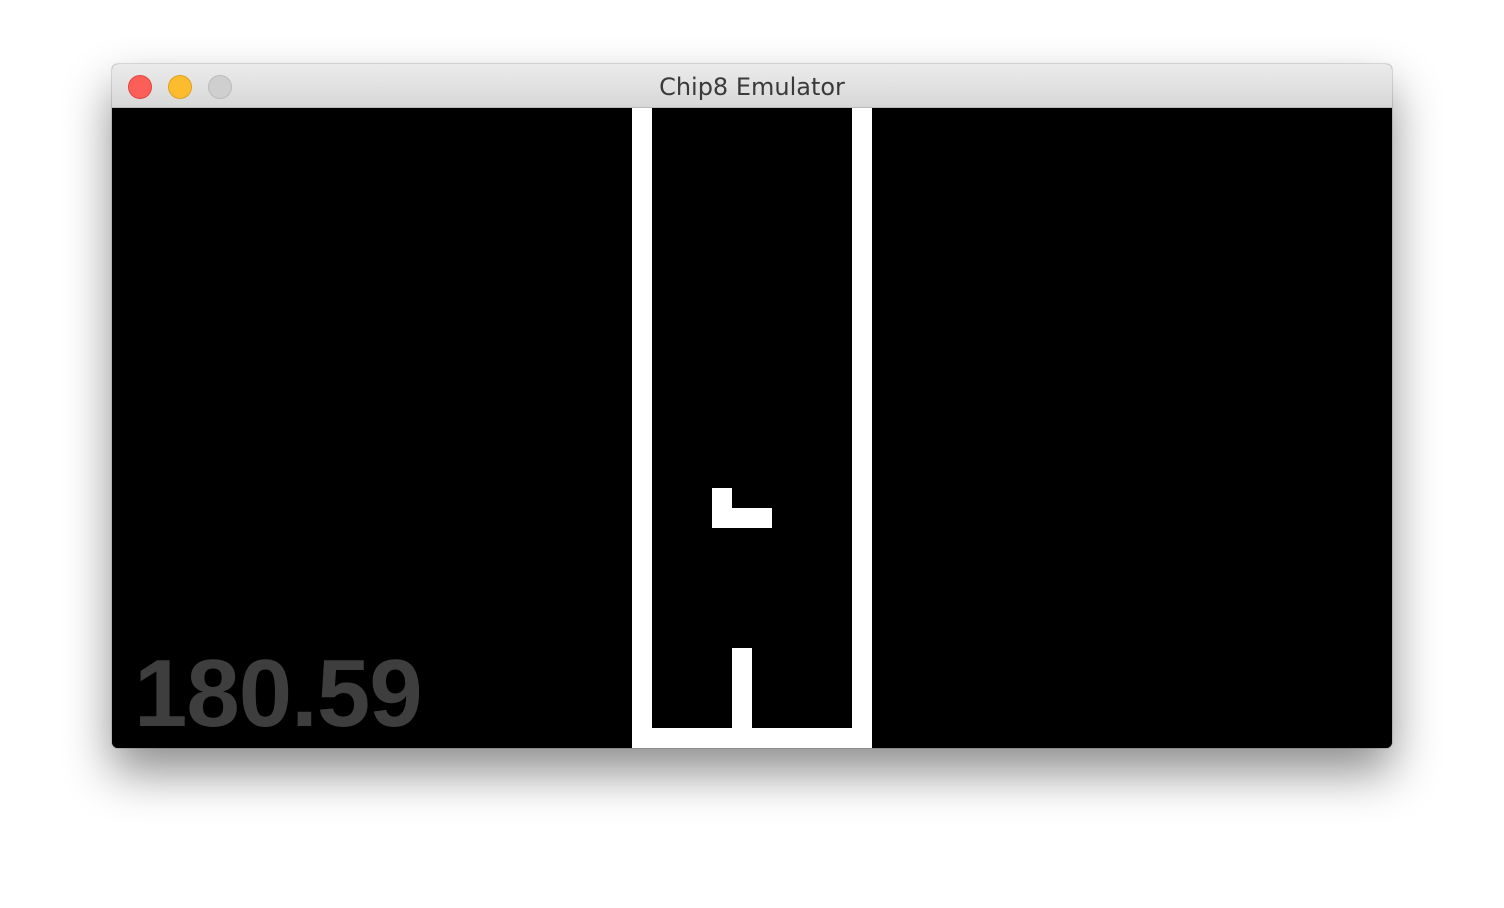 The width and height of the screenshot is (1504, 908). I want to click on floor, so click(752, 738).